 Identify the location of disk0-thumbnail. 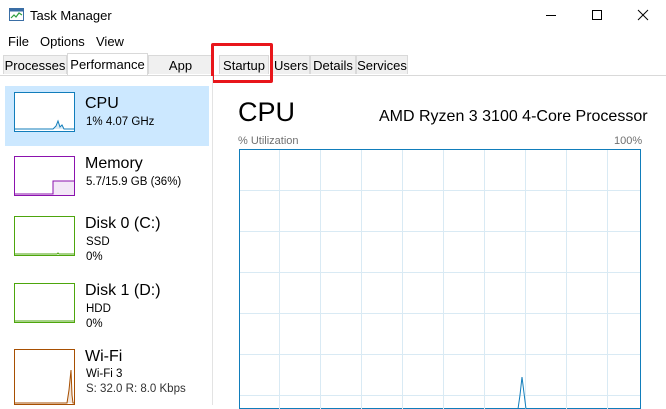
(44, 236).